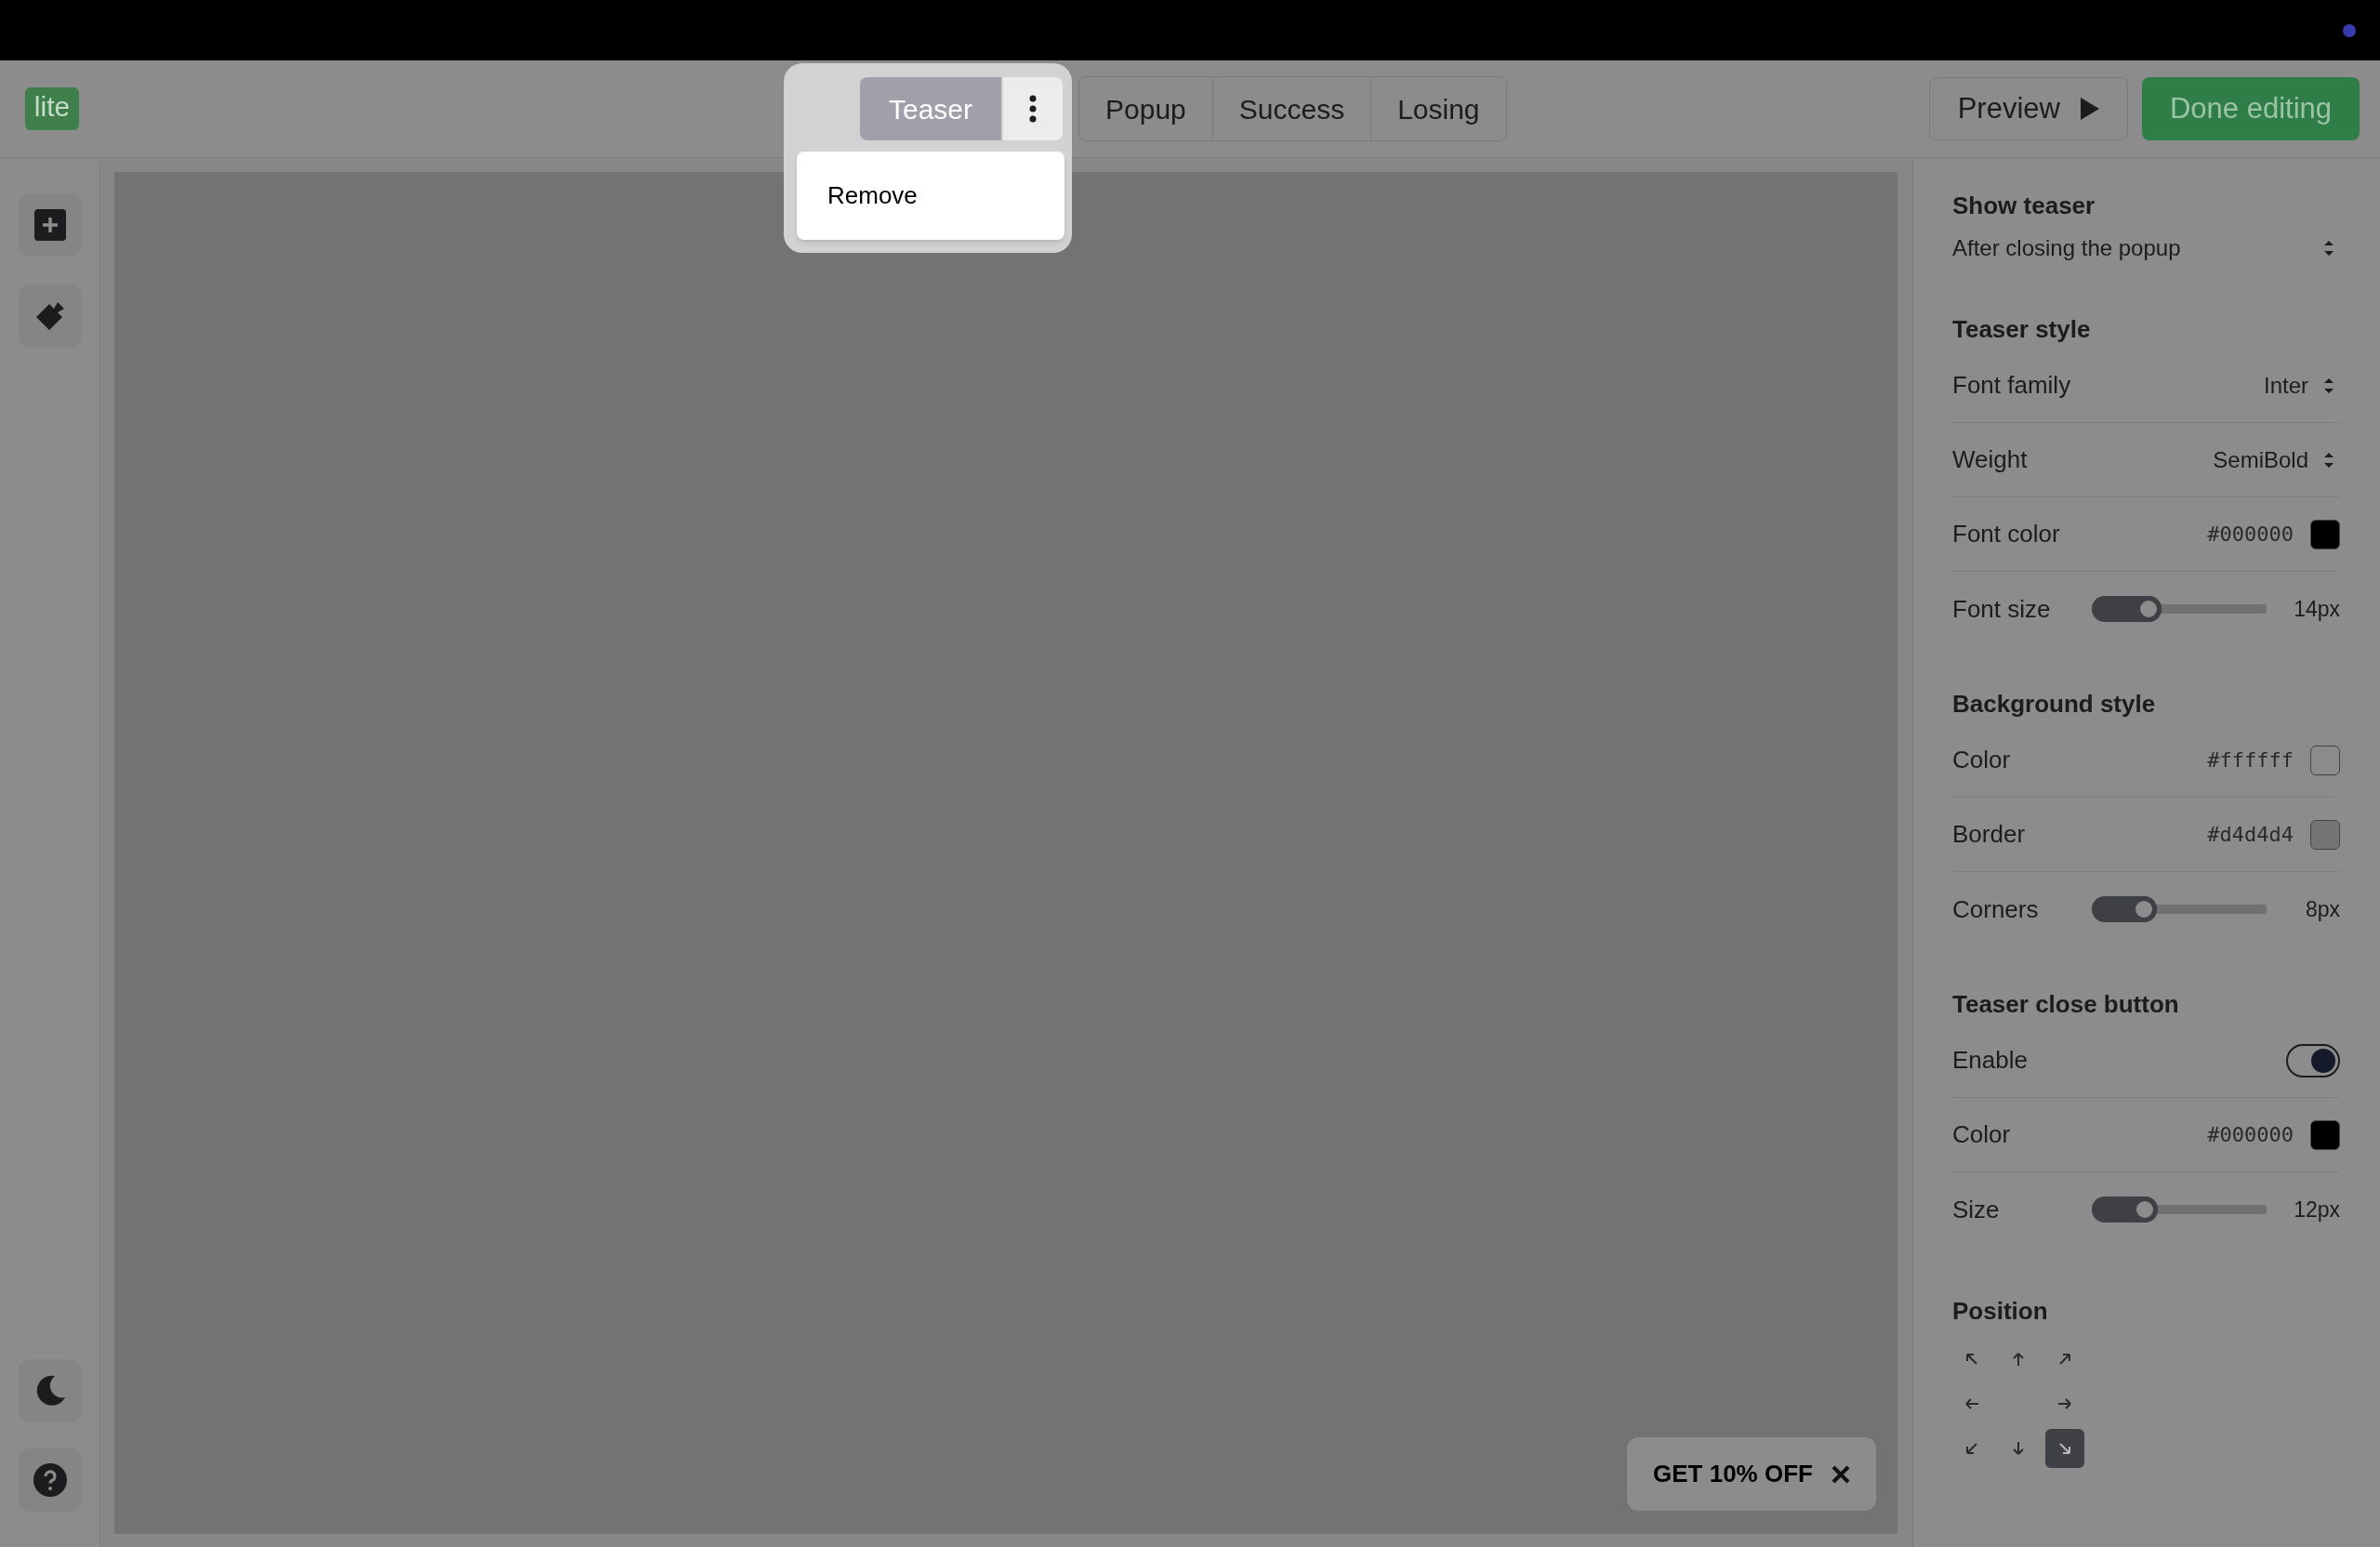 This screenshot has width=2380, height=1547. Describe the element at coordinates (2250, 760) in the screenshot. I see `hex-value: #ffffff` at that location.